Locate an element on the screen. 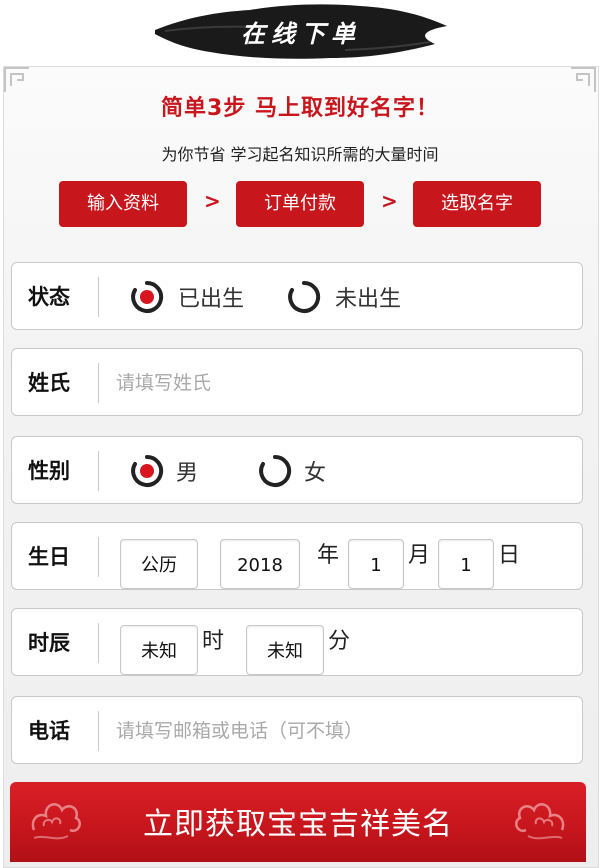 This screenshot has height=868, width=600. minute-unit: 分 is located at coordinates (339, 641).